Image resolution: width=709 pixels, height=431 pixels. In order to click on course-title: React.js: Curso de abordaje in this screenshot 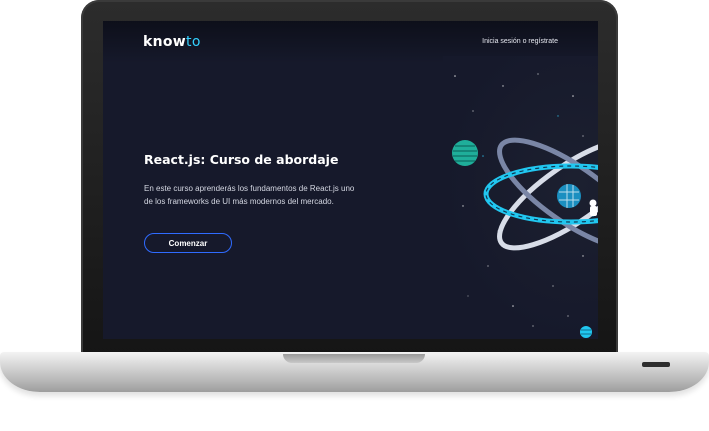, I will do `click(241, 159)`.